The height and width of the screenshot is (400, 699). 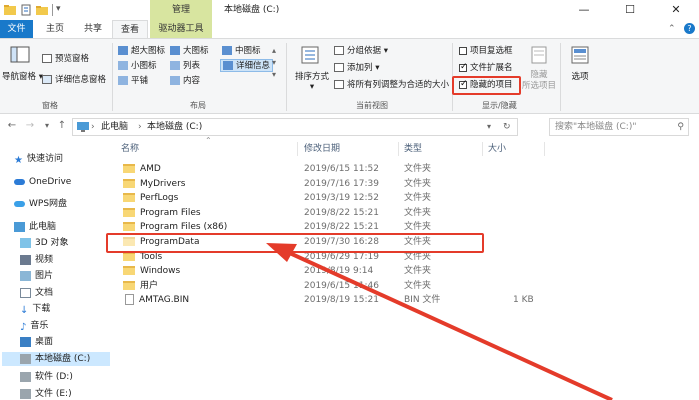 What do you see at coordinates (406, 184) in the screenshot?
I see `file-row: MyDrivers 2019/7/16 17:39 文件夹` at bounding box center [406, 184].